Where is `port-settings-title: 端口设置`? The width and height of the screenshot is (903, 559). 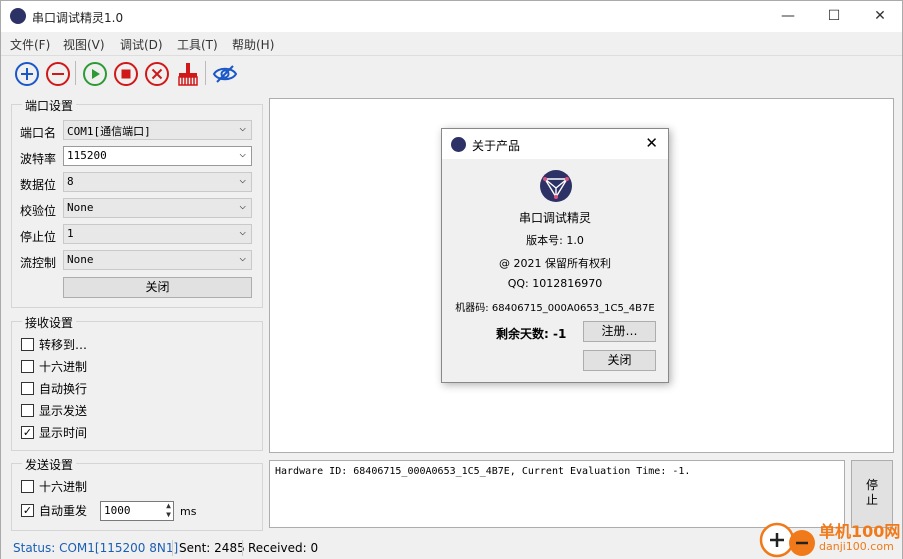
port-settings-title: 端口设置 is located at coordinates (49, 105).